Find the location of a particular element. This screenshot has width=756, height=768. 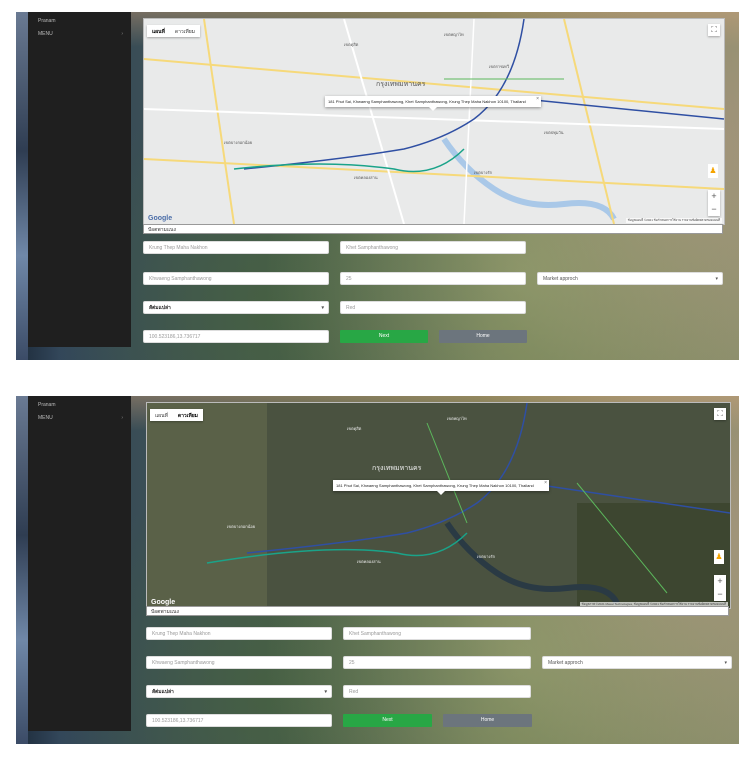

map-label: เขตปทุมวัน is located at coordinates (554, 132).